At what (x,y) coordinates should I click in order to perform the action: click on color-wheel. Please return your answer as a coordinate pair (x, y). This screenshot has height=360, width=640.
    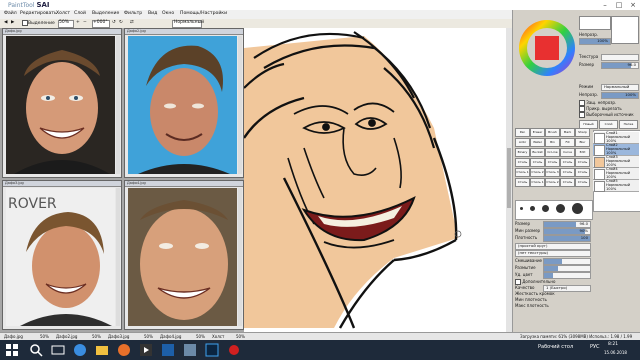
    Looking at the image, I should click on (547, 48).